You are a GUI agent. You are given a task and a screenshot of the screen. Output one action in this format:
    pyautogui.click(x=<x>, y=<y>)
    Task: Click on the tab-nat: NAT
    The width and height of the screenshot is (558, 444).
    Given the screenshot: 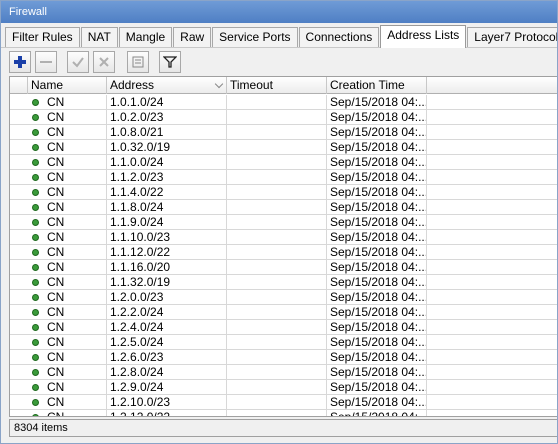 What is the action you would take?
    pyautogui.click(x=99, y=37)
    